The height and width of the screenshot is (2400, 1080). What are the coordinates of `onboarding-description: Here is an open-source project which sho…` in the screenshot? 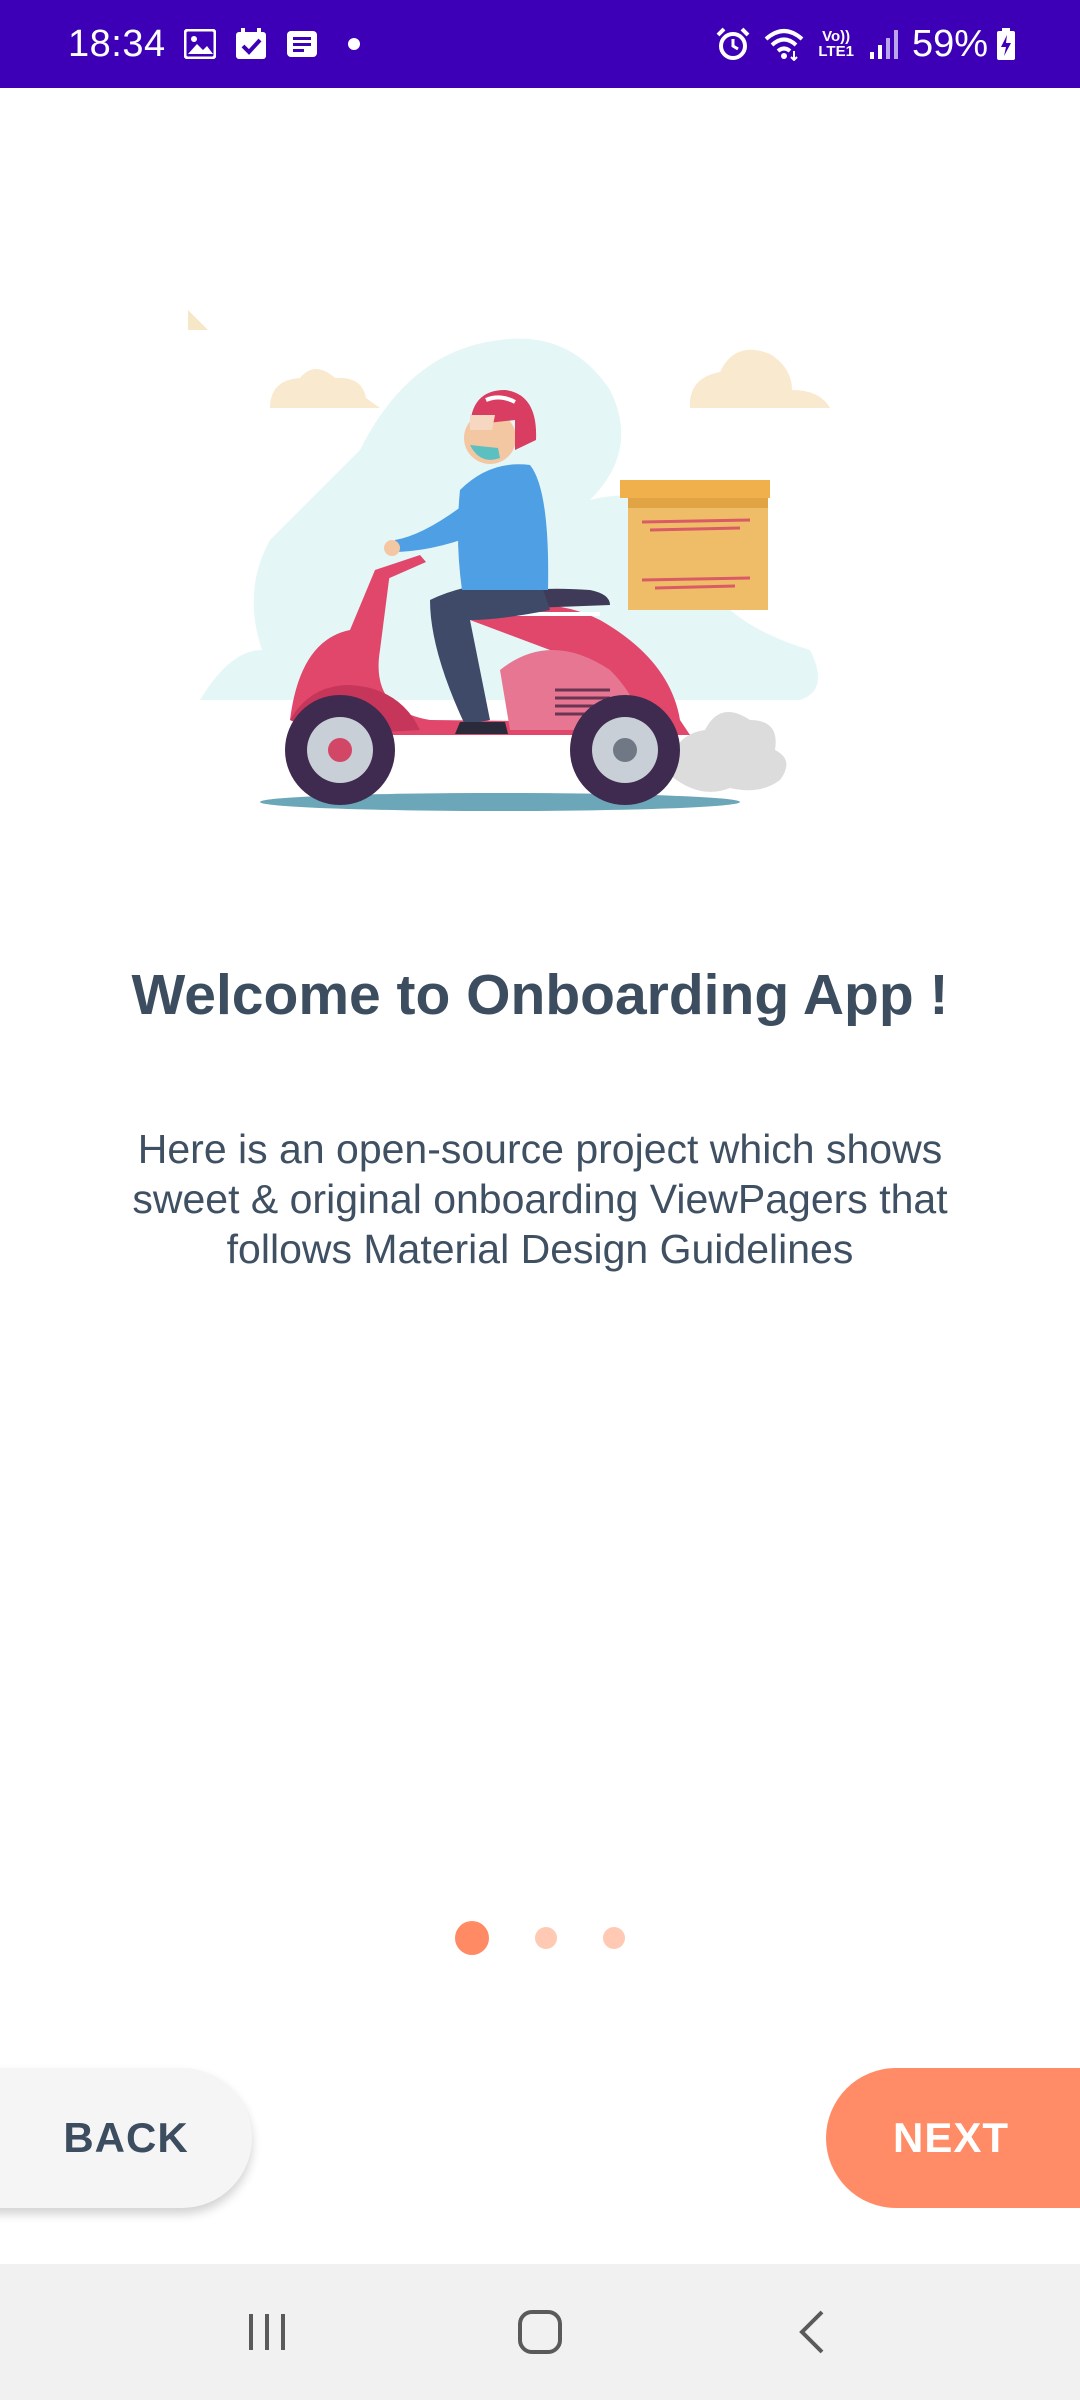 It's located at (540, 1199).